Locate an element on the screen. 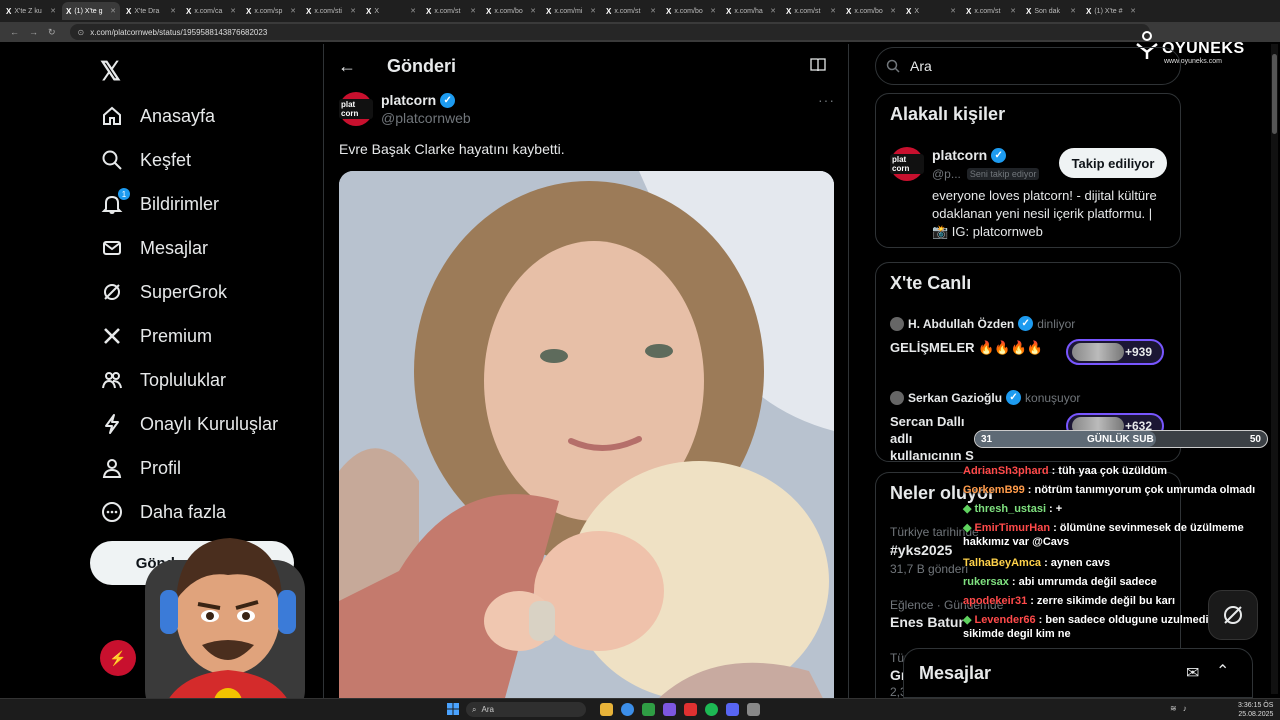 This screenshot has height=720, width=1280. grok-button is located at coordinates (1233, 615).